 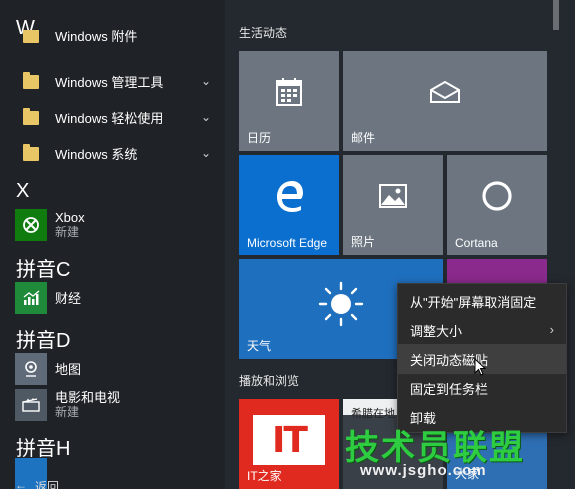 I want to click on app-windows-system: Windows 系统 ⌄, so click(x=120, y=154).